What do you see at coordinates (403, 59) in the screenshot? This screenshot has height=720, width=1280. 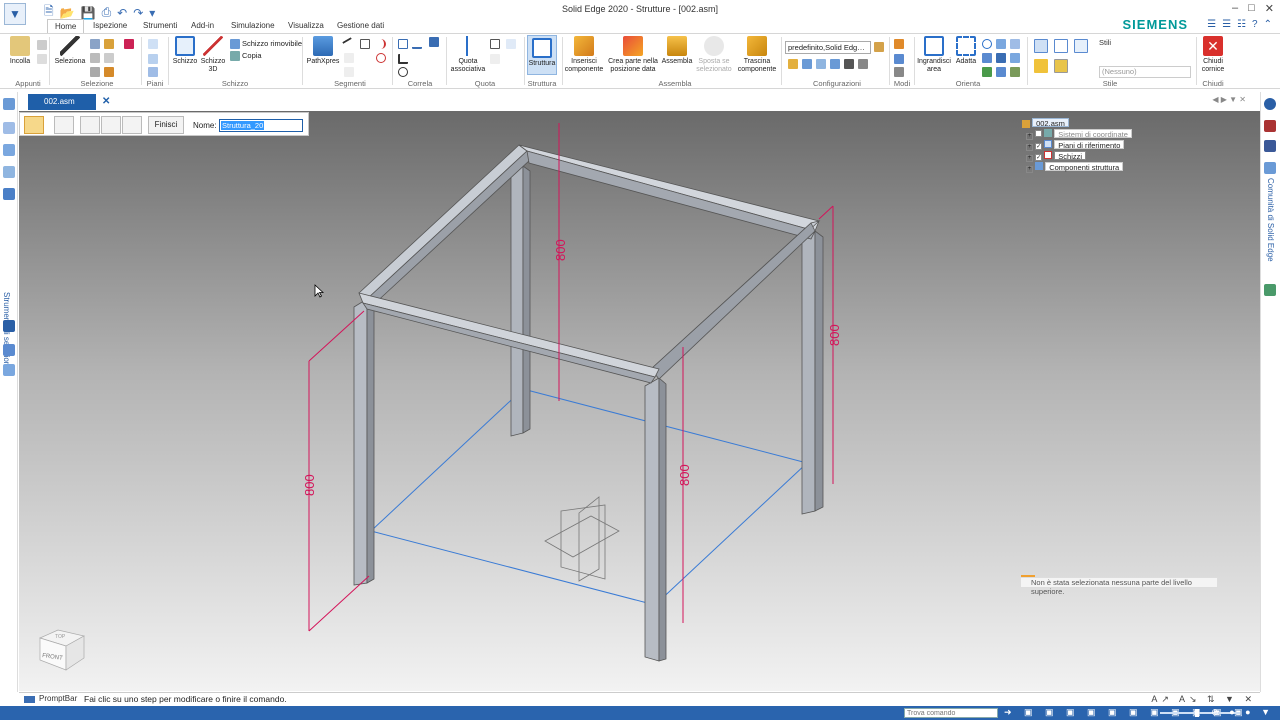 I see `relate-perpendicular-icon` at bounding box center [403, 59].